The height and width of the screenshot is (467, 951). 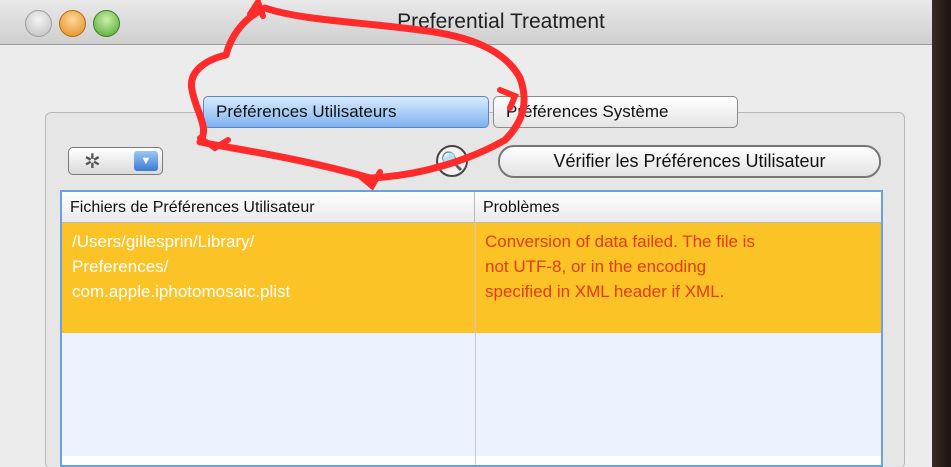 I want to click on gear-icon: ✲, so click(x=92, y=162).